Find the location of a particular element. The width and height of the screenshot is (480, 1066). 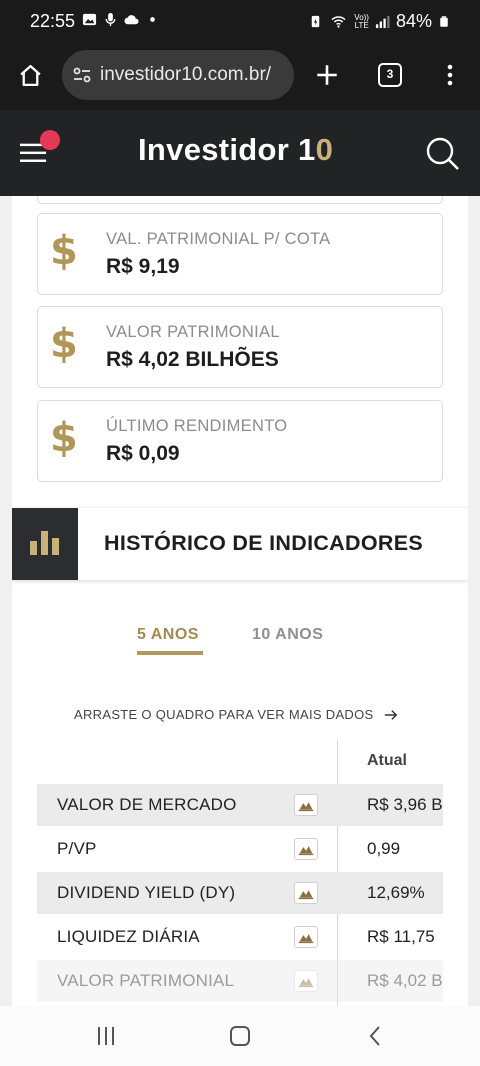

dot-icon is located at coordinates (152, 19).